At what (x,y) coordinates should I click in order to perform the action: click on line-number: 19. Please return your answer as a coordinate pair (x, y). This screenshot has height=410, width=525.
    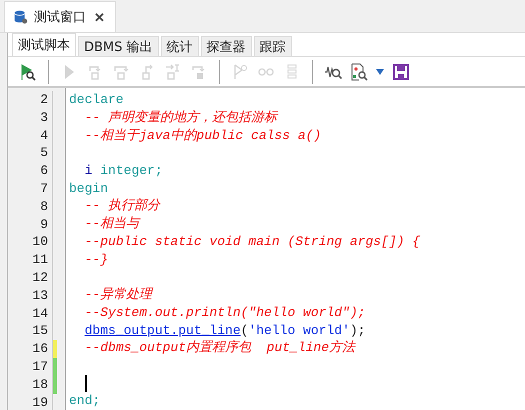
    Looking at the image, I should click on (39, 402).